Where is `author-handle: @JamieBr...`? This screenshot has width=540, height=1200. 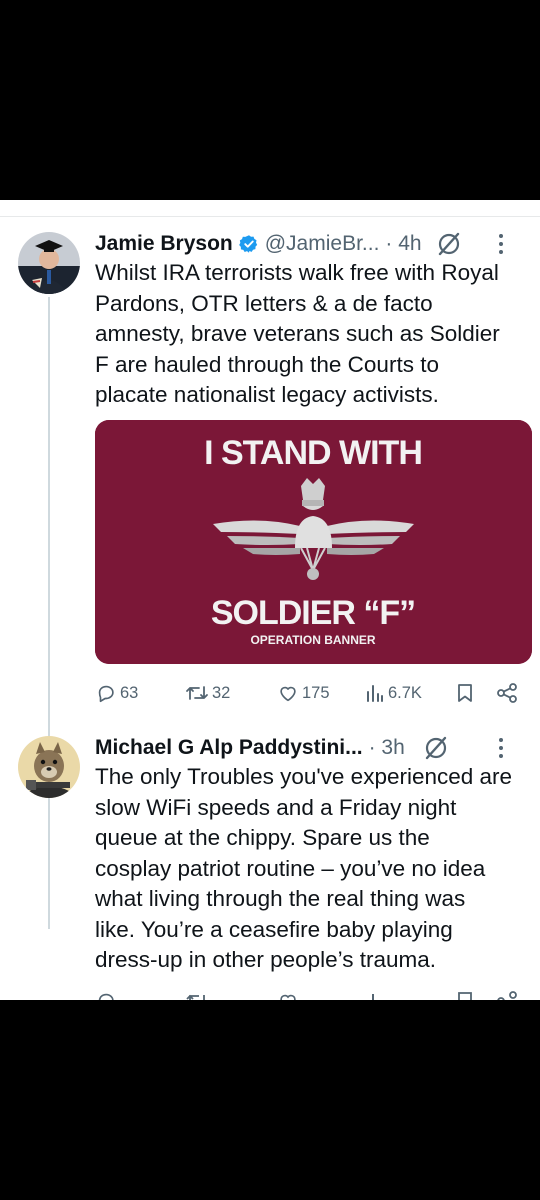
author-handle: @JamieBr... is located at coordinates (322, 244).